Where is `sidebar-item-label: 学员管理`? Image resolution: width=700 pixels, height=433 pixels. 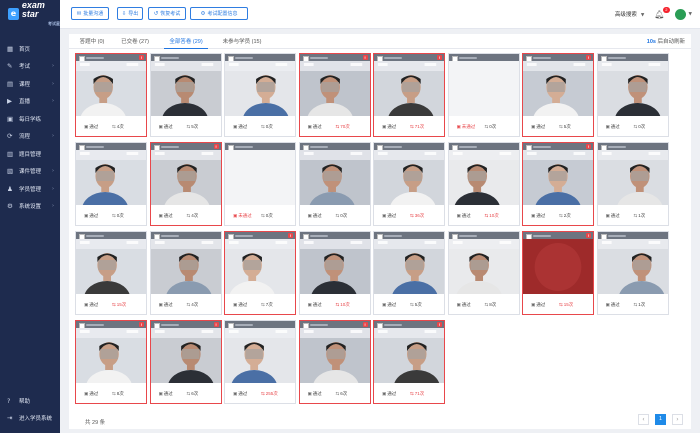
sidebar-item-label: 学员管理 is located at coordinates (30, 189).